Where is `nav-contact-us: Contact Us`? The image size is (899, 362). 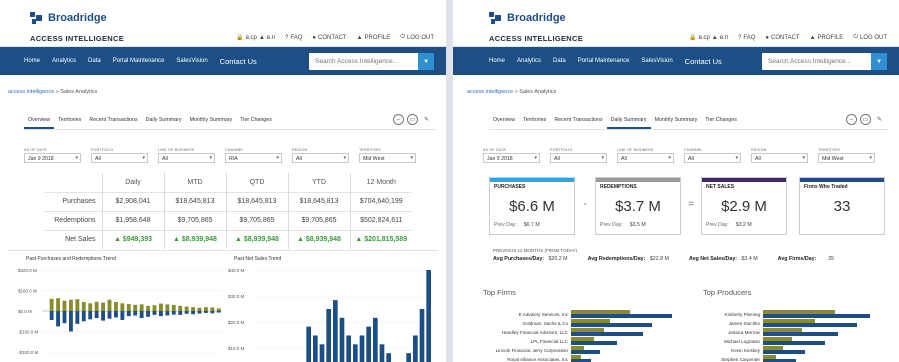 nav-contact-us: Contact Us is located at coordinates (703, 61).